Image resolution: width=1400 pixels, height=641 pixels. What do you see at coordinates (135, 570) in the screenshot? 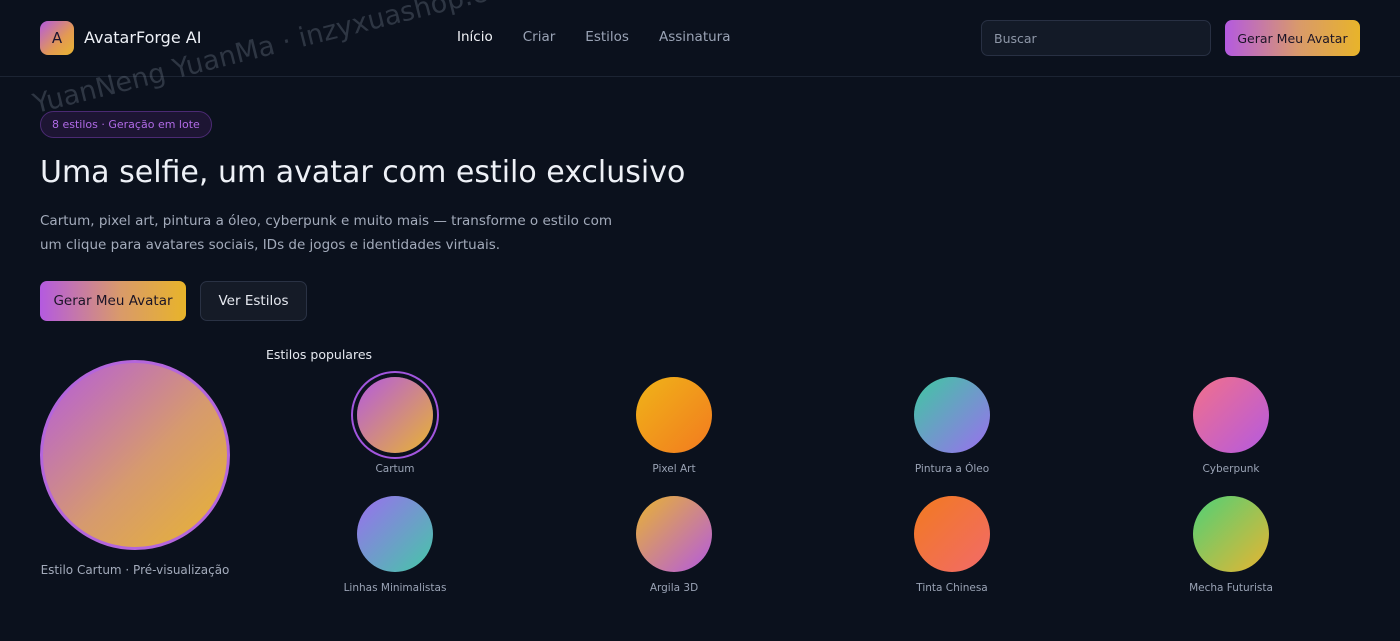
I see `preview-caption: Estilo Cartum · Pré-visualização` at bounding box center [135, 570].